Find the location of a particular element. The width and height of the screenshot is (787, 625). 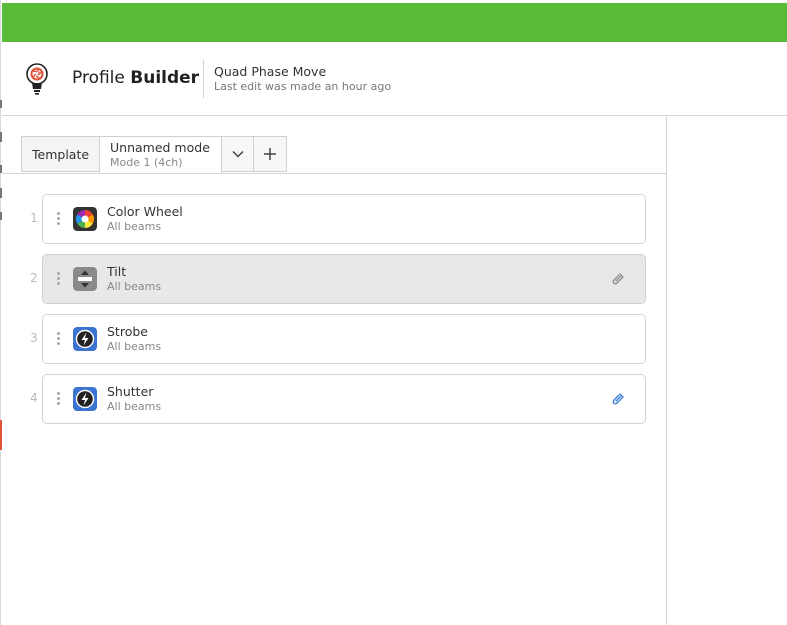

app-title-normal: Profile is located at coordinates (98, 78).